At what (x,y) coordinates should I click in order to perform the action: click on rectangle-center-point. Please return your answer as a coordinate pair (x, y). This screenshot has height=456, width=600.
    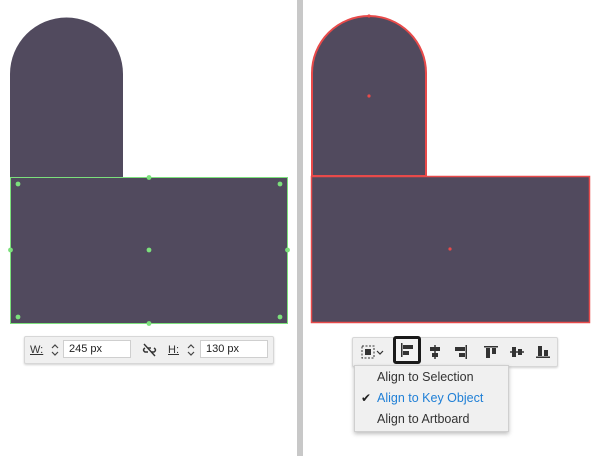
    Looking at the image, I should click on (450, 249).